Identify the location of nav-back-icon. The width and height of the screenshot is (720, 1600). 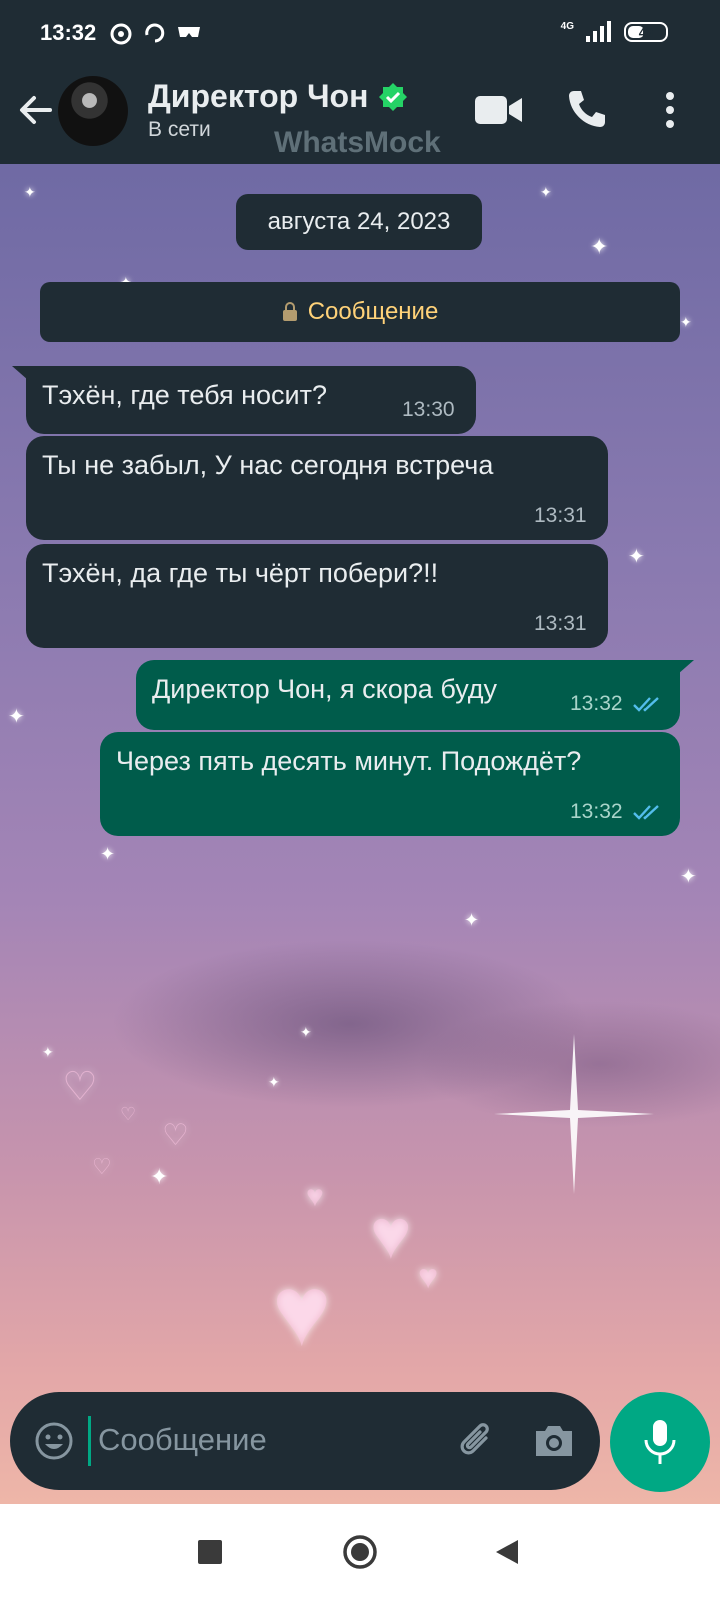
(507, 1552).